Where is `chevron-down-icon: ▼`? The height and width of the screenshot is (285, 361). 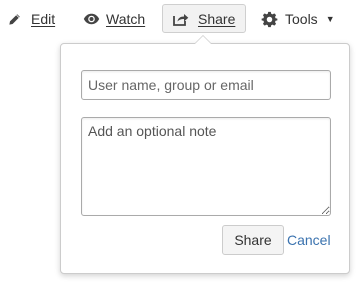
chevron-down-icon: ▼ is located at coordinates (330, 19).